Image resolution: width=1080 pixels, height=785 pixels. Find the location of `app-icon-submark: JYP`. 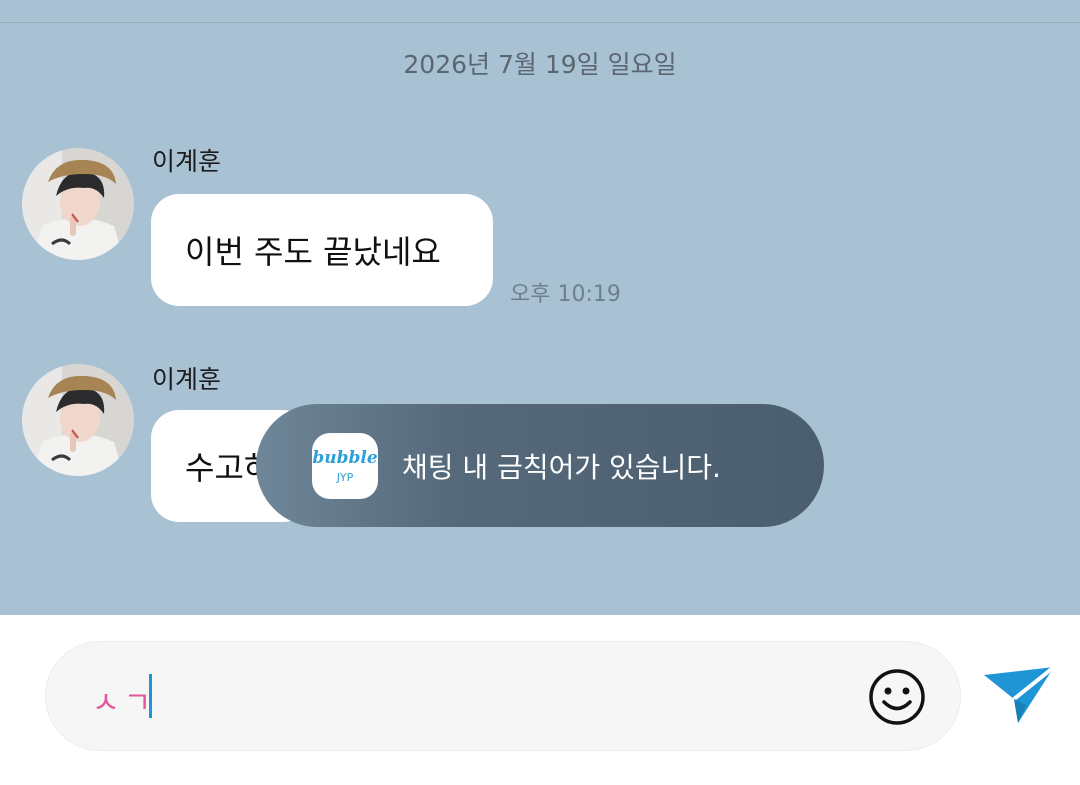

app-icon-submark: JYP is located at coordinates (345, 477).